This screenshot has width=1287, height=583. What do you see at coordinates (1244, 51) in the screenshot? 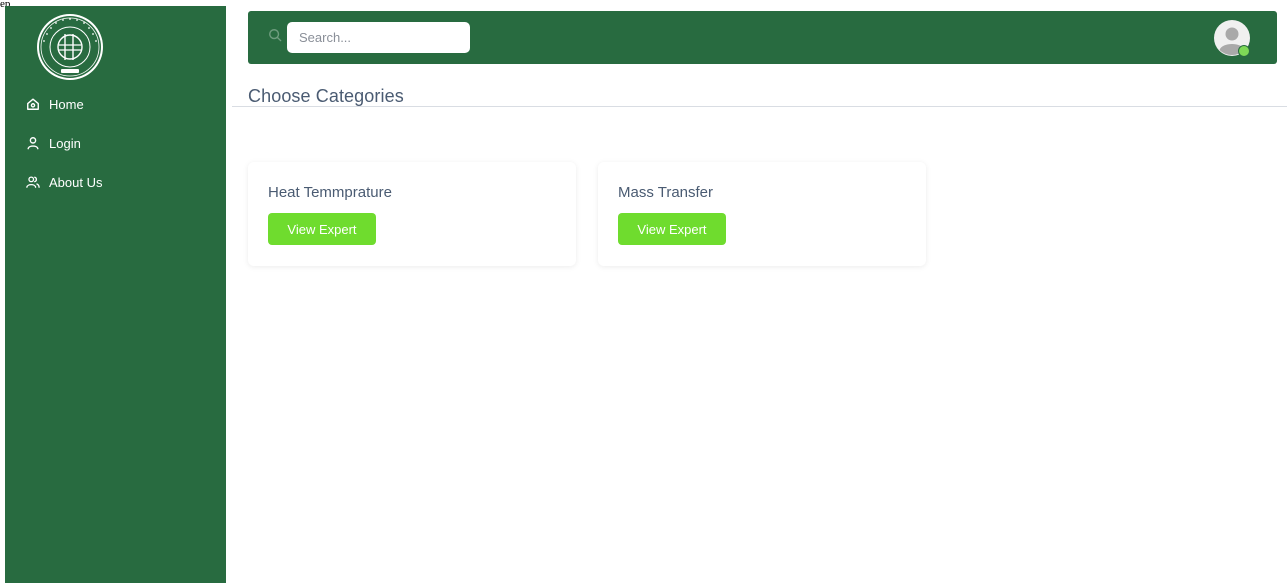
I see `online-status-dot` at bounding box center [1244, 51].